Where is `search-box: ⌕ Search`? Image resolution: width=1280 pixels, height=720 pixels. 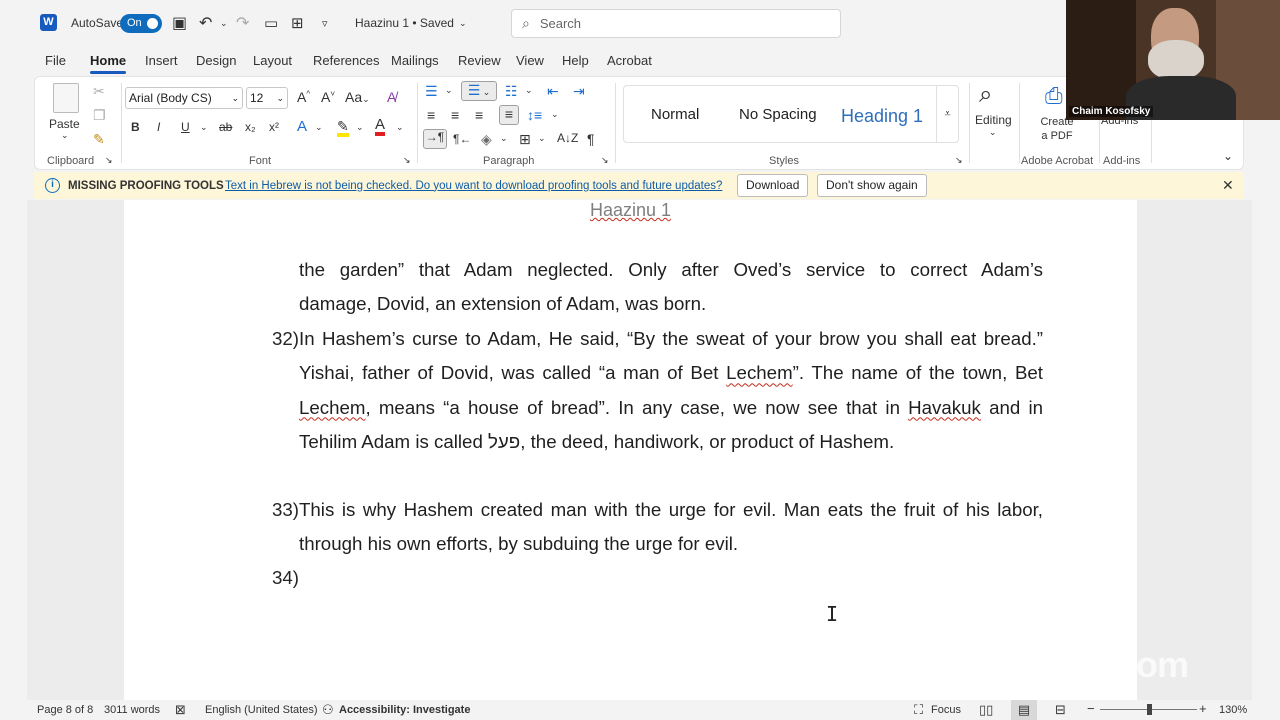 search-box: ⌕ Search is located at coordinates (676, 23).